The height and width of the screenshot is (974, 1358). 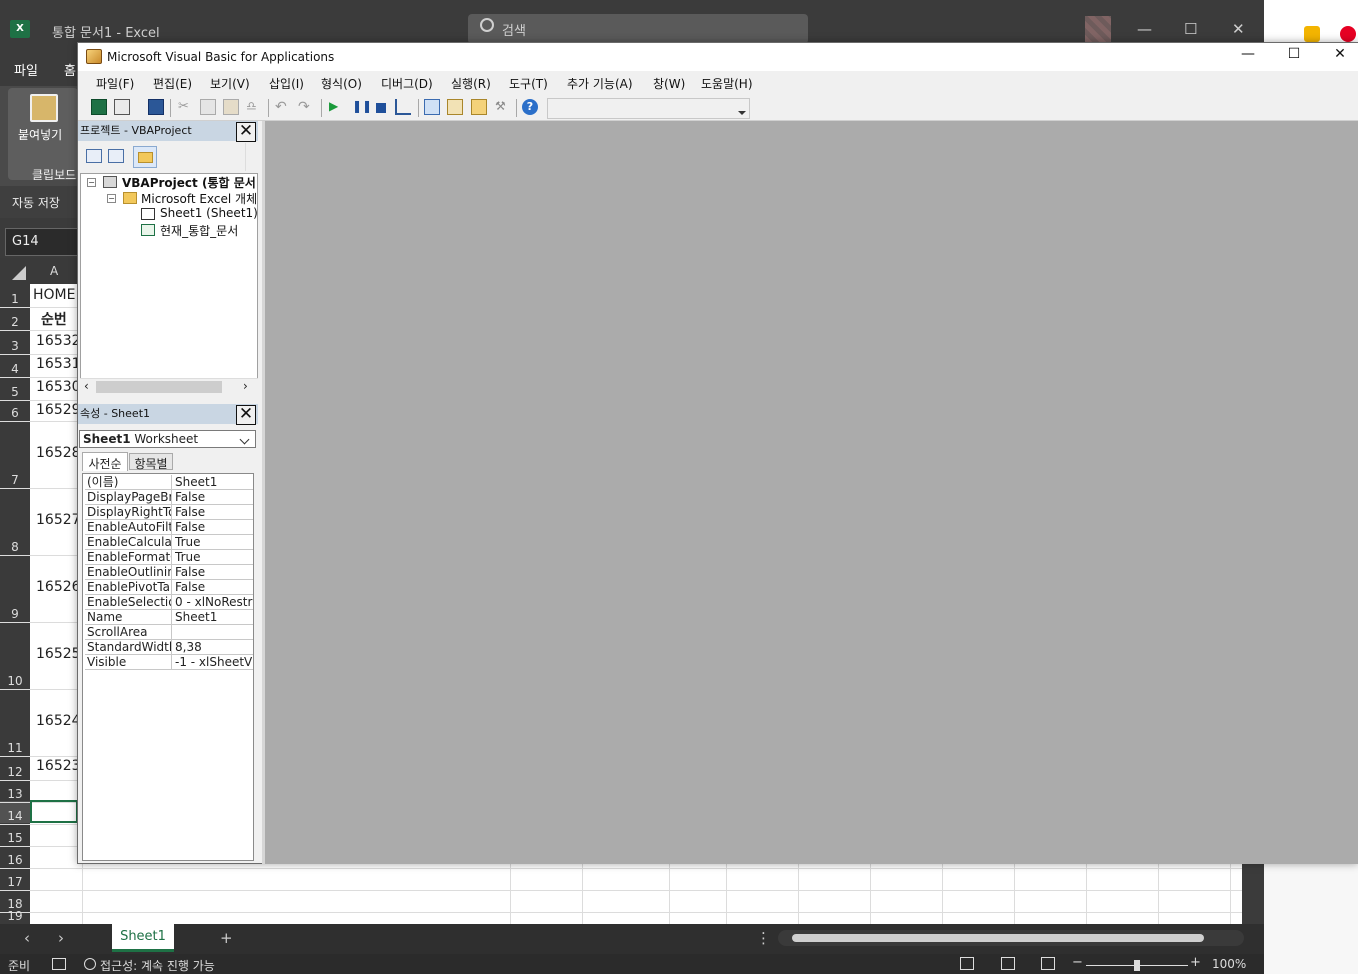 I want to click on find-icon: ♎, so click(x=254, y=107).